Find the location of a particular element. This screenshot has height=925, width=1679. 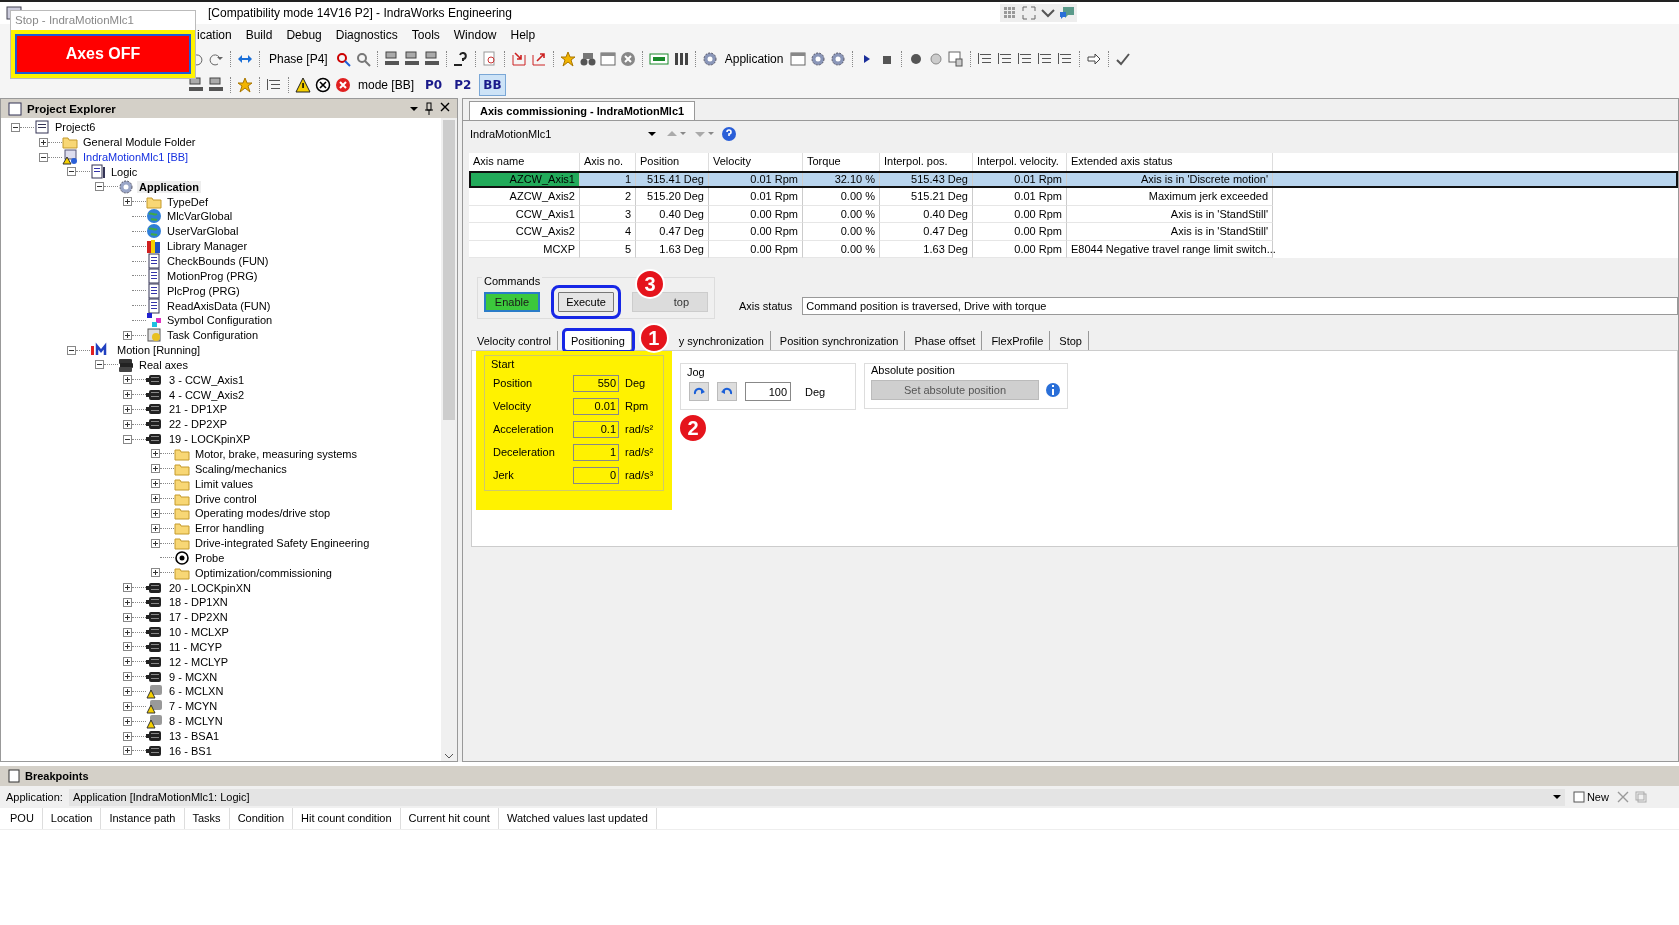

tree-item: 13 - BSA1 is located at coordinates (194, 736).